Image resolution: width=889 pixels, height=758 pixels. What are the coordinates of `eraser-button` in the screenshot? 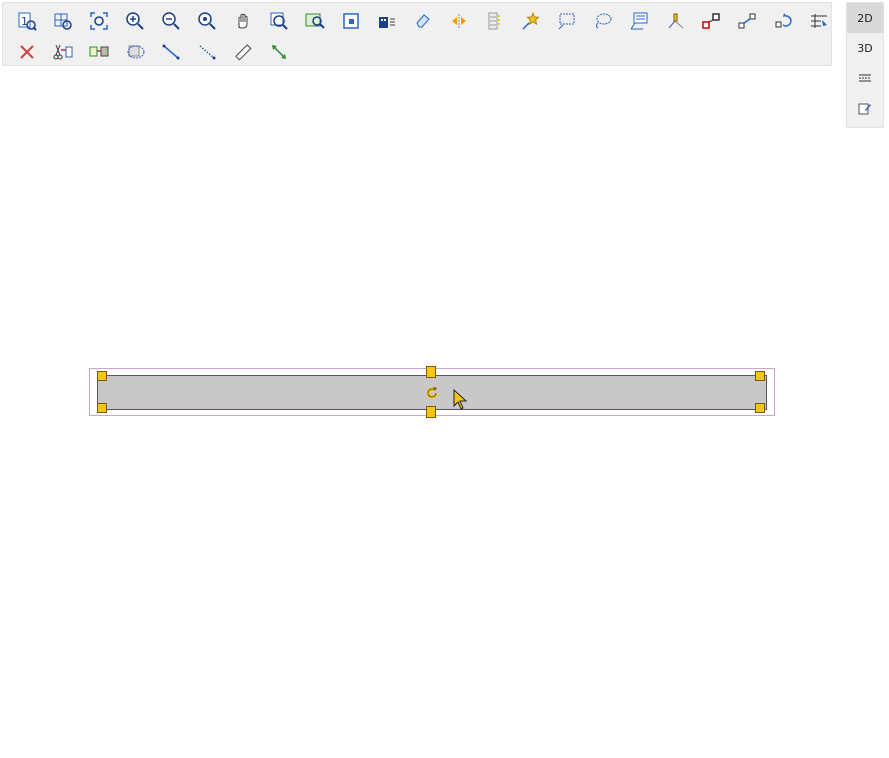 It's located at (423, 21).